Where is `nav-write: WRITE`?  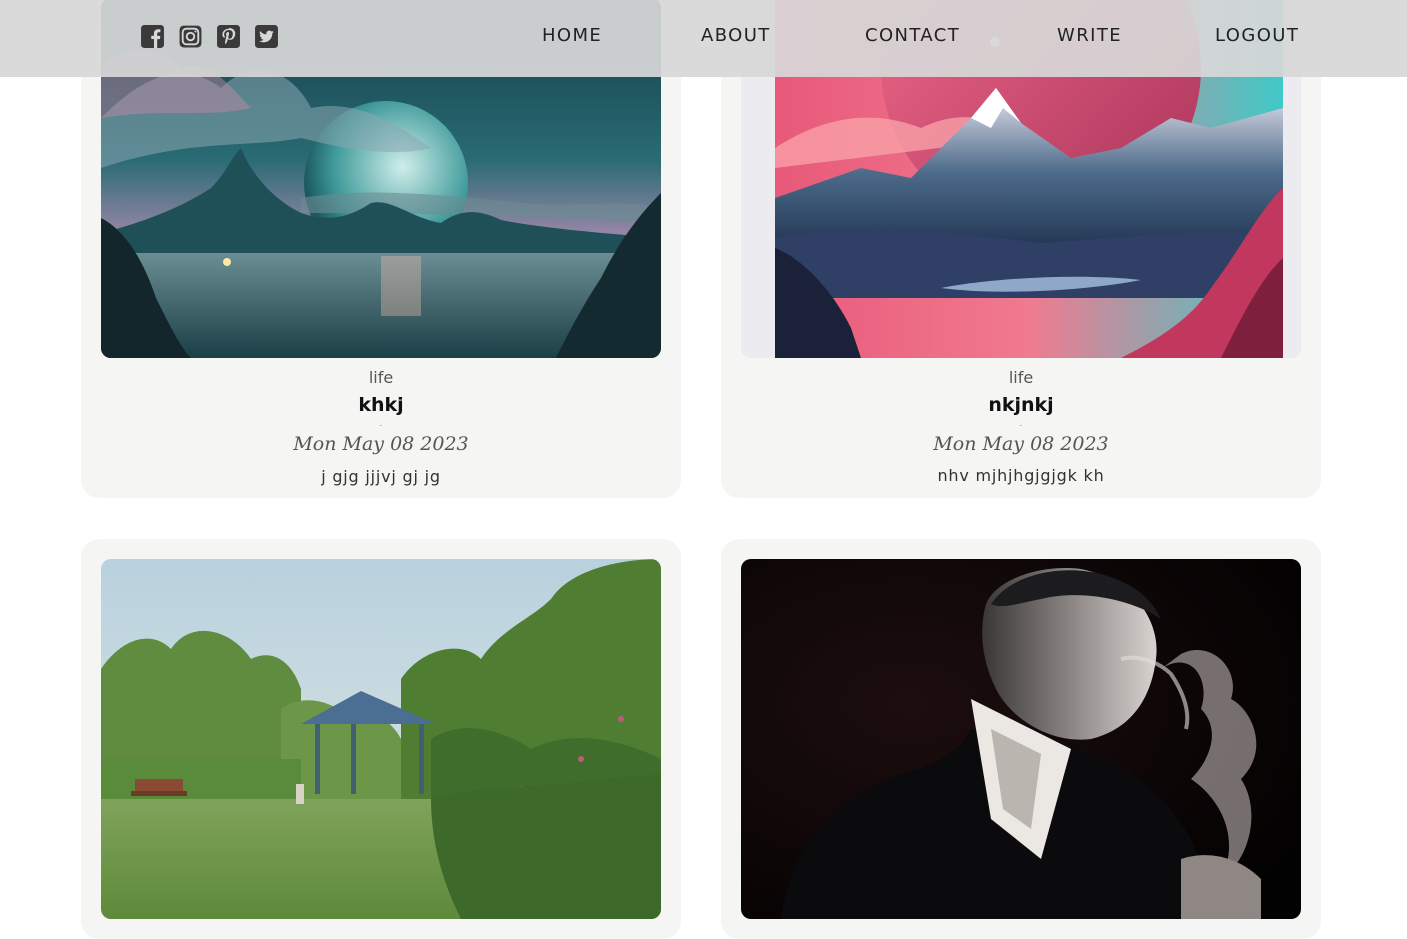 nav-write: WRITE is located at coordinates (1089, 36).